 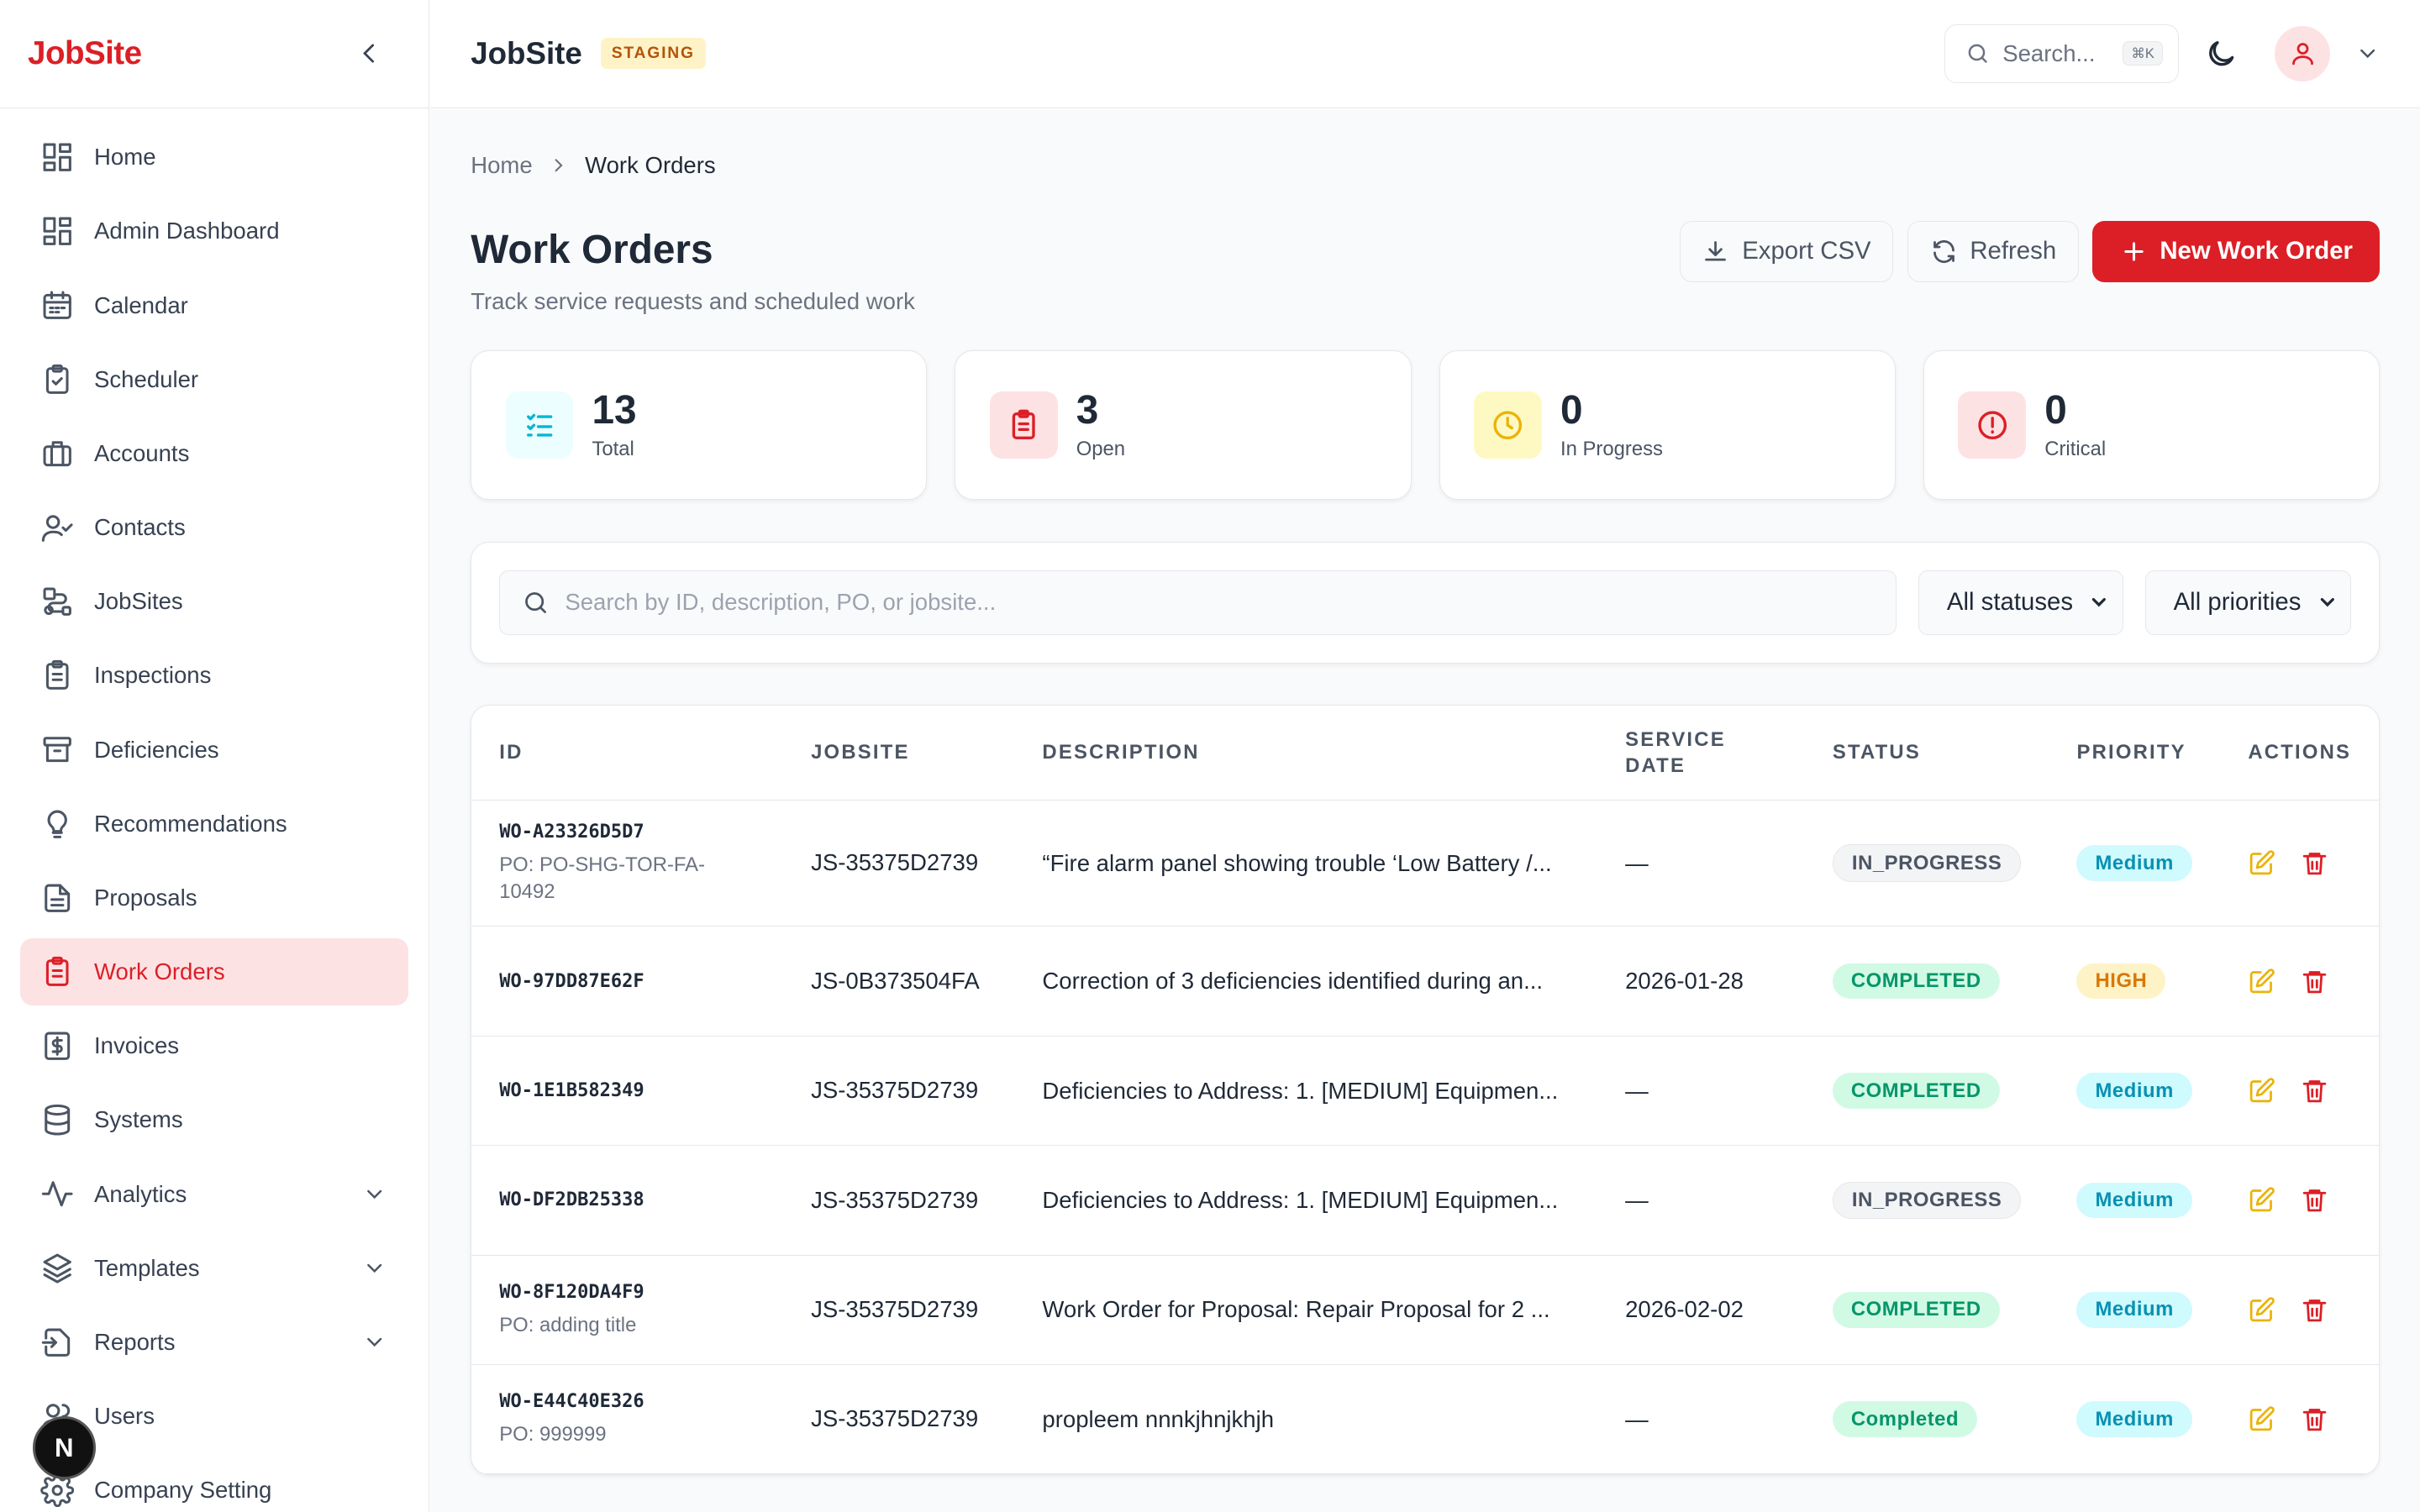 What do you see at coordinates (1787, 251) in the screenshot?
I see `export-csv-button: Export CSV` at bounding box center [1787, 251].